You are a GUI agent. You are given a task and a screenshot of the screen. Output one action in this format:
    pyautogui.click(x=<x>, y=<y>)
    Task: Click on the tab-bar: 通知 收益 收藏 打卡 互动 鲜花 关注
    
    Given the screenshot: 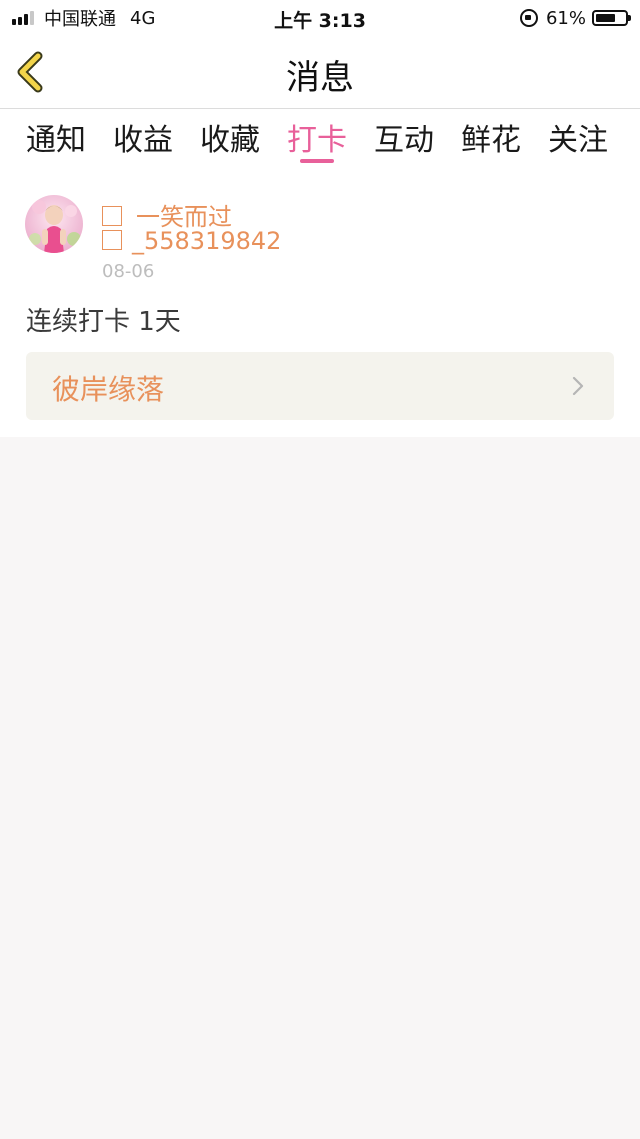 What is the action you would take?
    pyautogui.click(x=320, y=140)
    